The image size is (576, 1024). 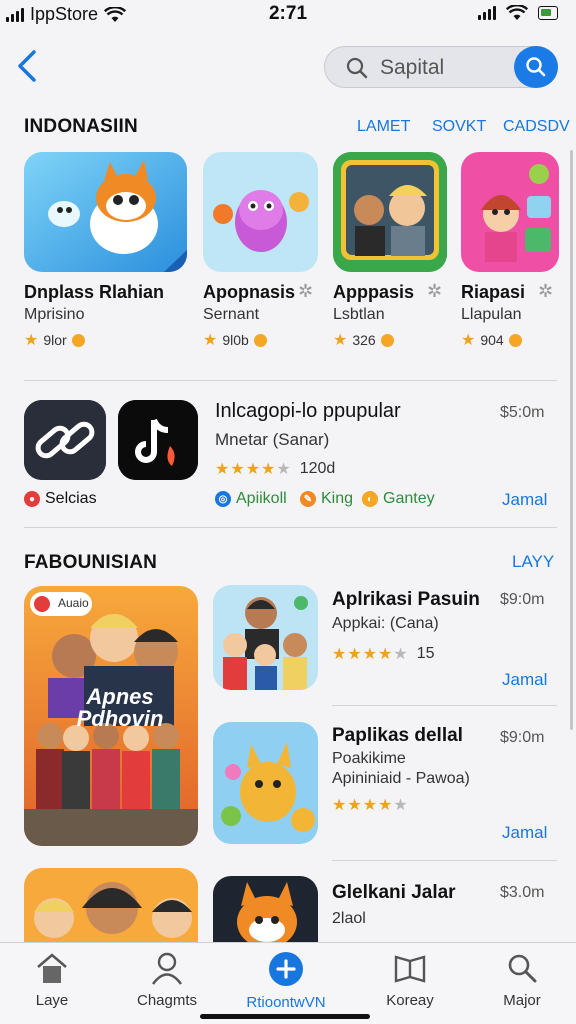 I want to click on tab-profile: Chagmts, so click(x=167, y=980).